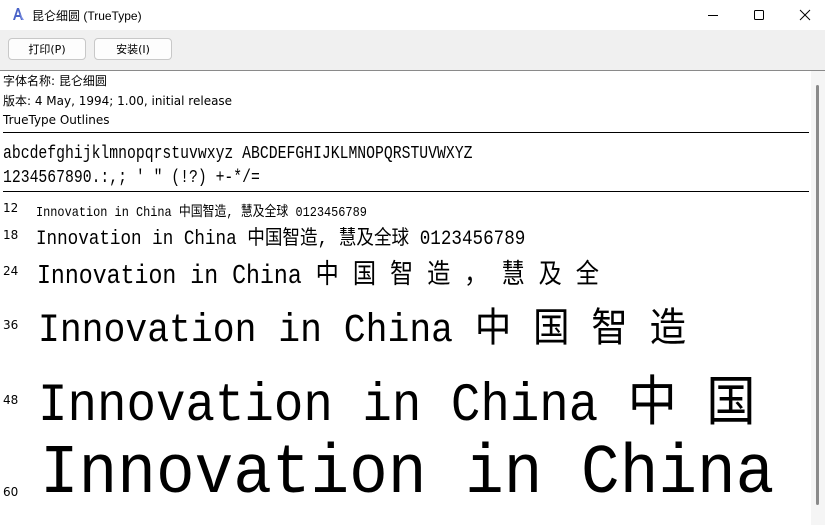  I want to click on separator-top, so click(406, 132).